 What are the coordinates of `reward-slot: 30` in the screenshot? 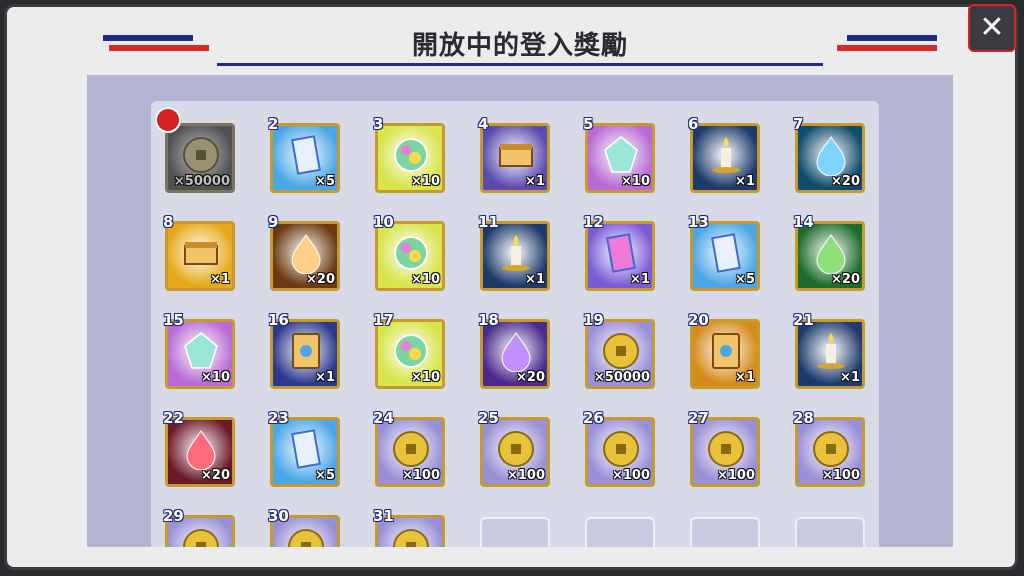 It's located at (304, 527).